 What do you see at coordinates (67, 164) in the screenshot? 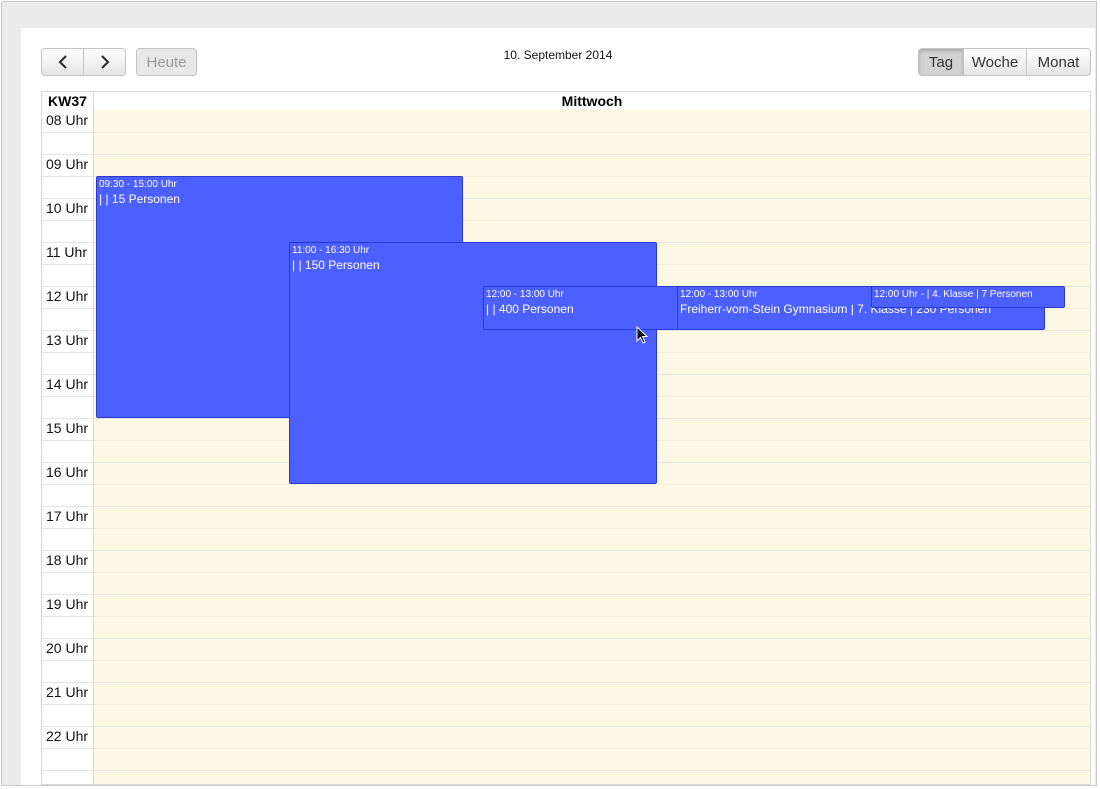
I see `hour-label: 09 Uhr` at bounding box center [67, 164].